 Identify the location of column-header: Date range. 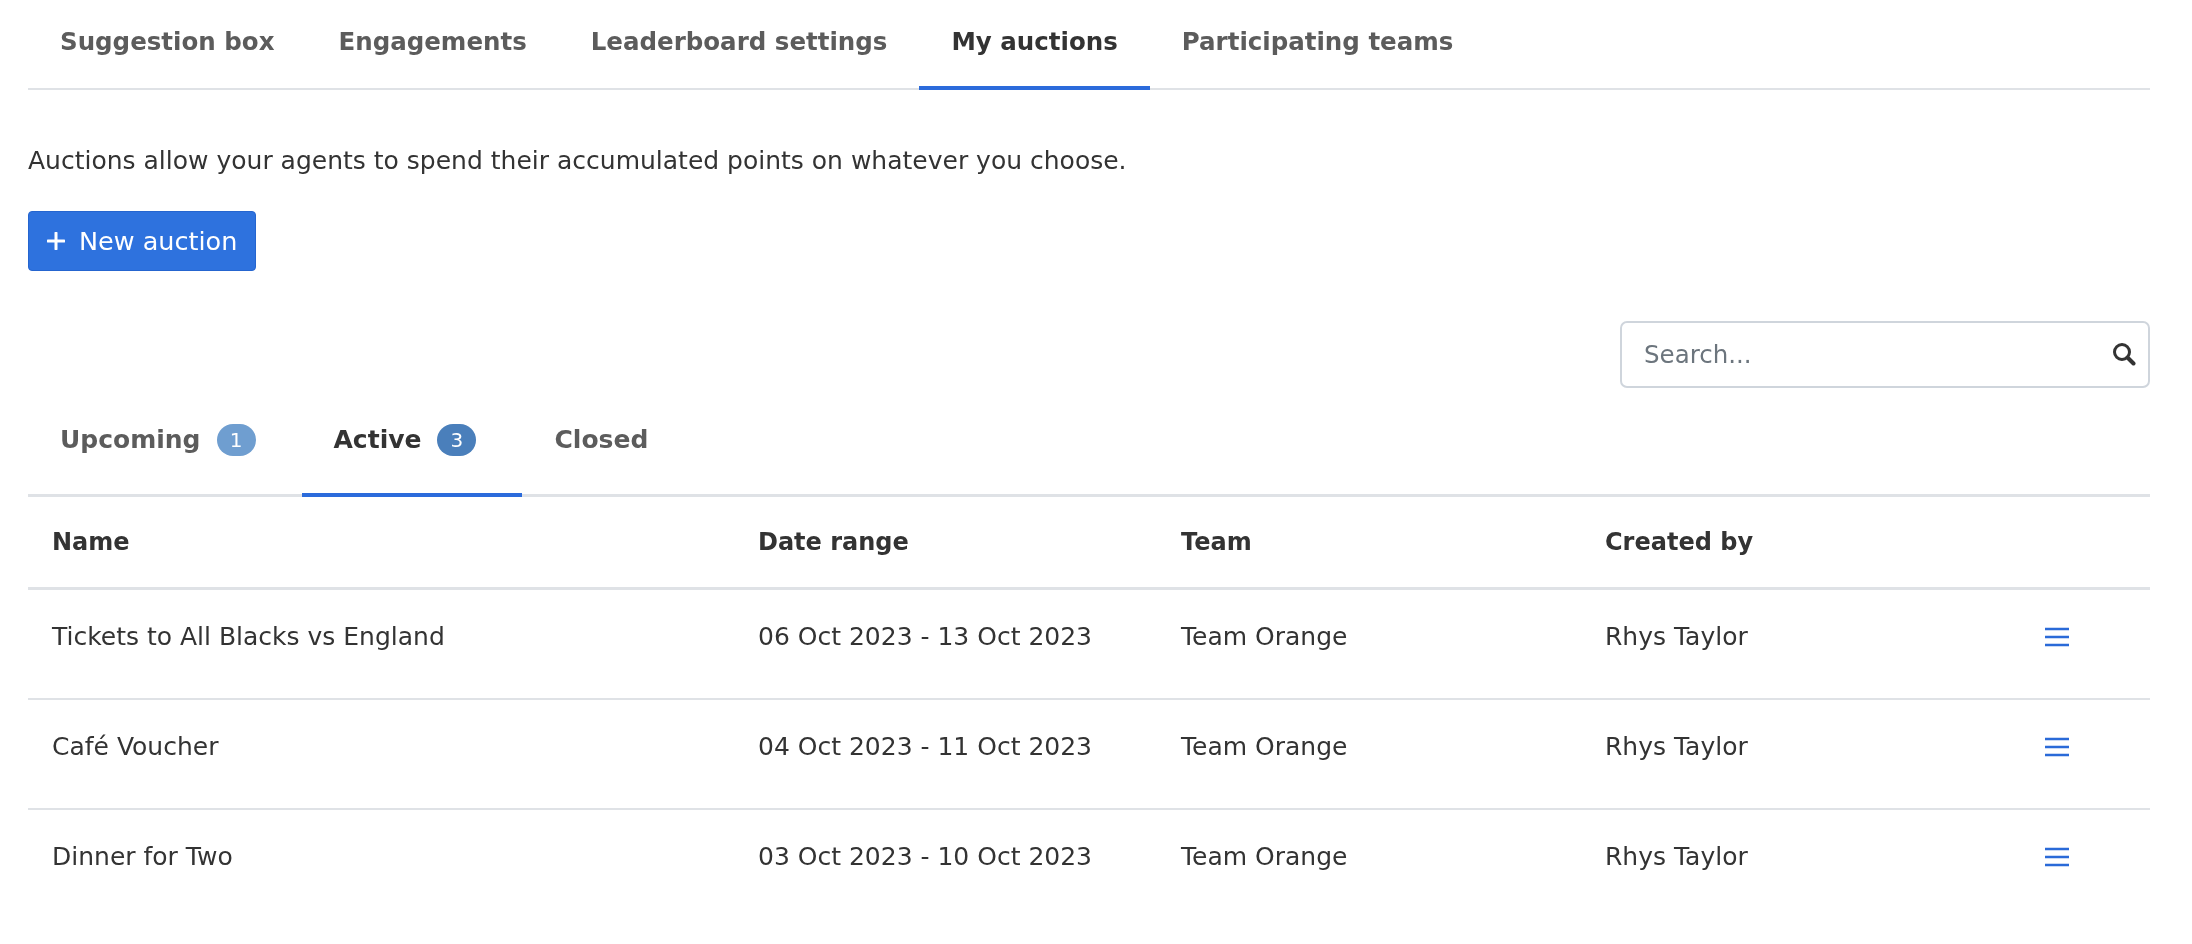
(833, 542).